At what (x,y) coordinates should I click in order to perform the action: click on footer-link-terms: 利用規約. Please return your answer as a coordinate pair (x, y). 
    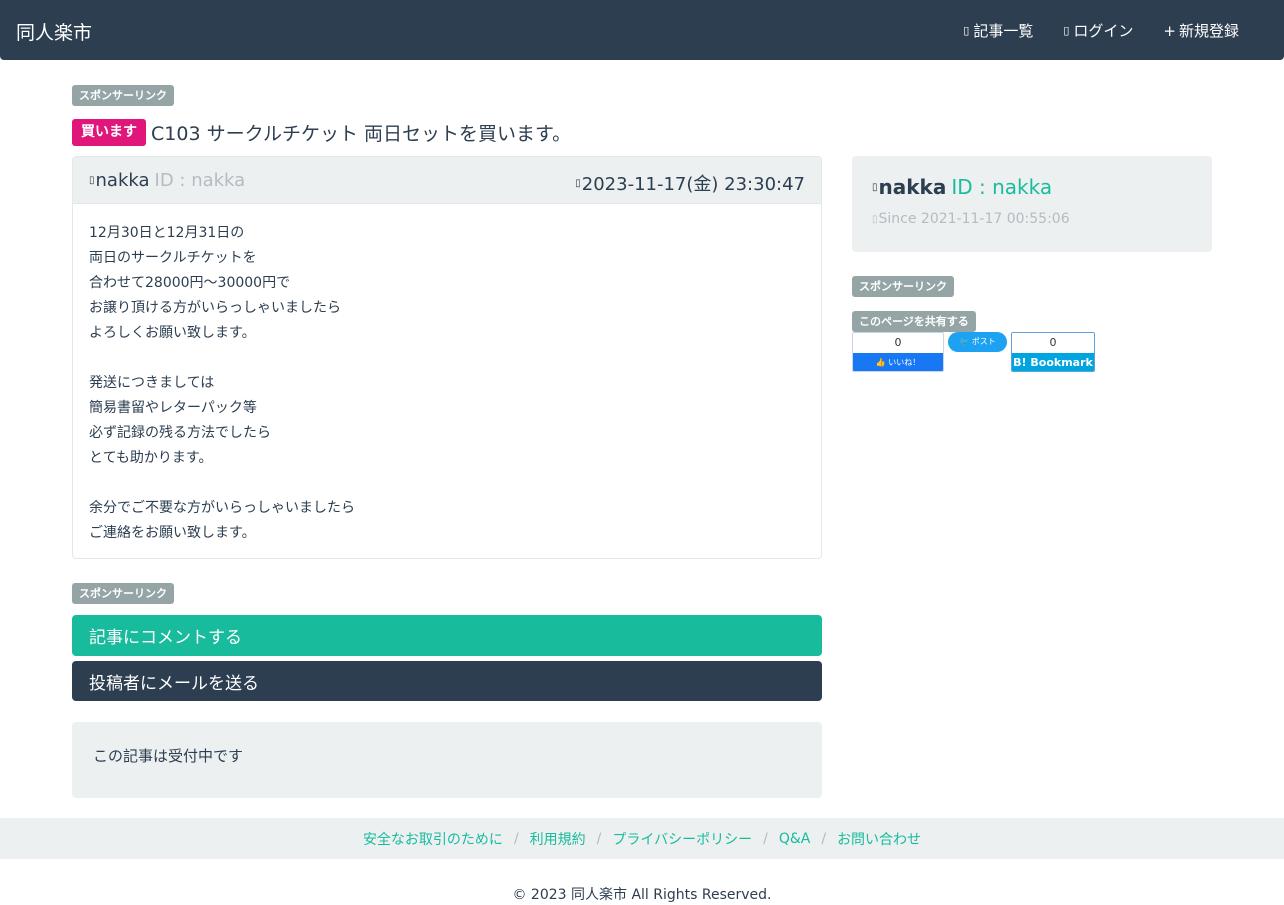
    Looking at the image, I should click on (558, 839).